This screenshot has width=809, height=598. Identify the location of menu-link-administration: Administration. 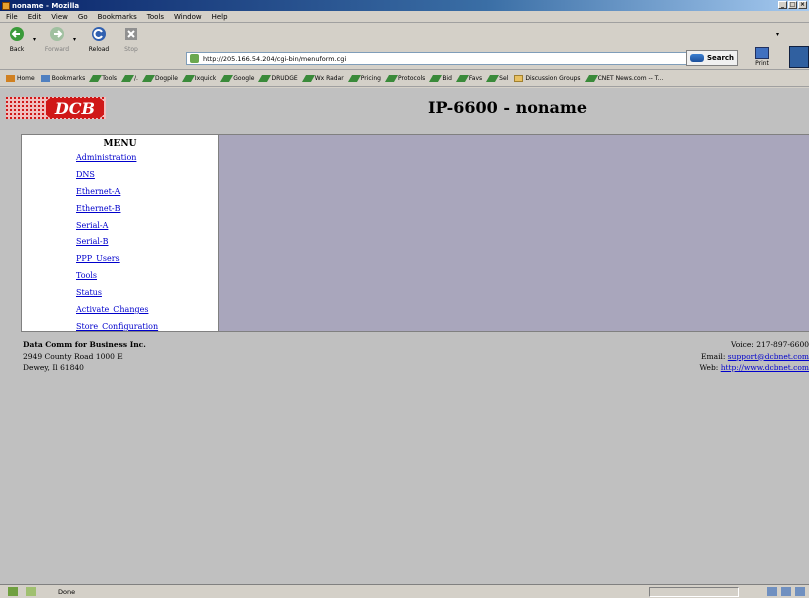
(147, 158).